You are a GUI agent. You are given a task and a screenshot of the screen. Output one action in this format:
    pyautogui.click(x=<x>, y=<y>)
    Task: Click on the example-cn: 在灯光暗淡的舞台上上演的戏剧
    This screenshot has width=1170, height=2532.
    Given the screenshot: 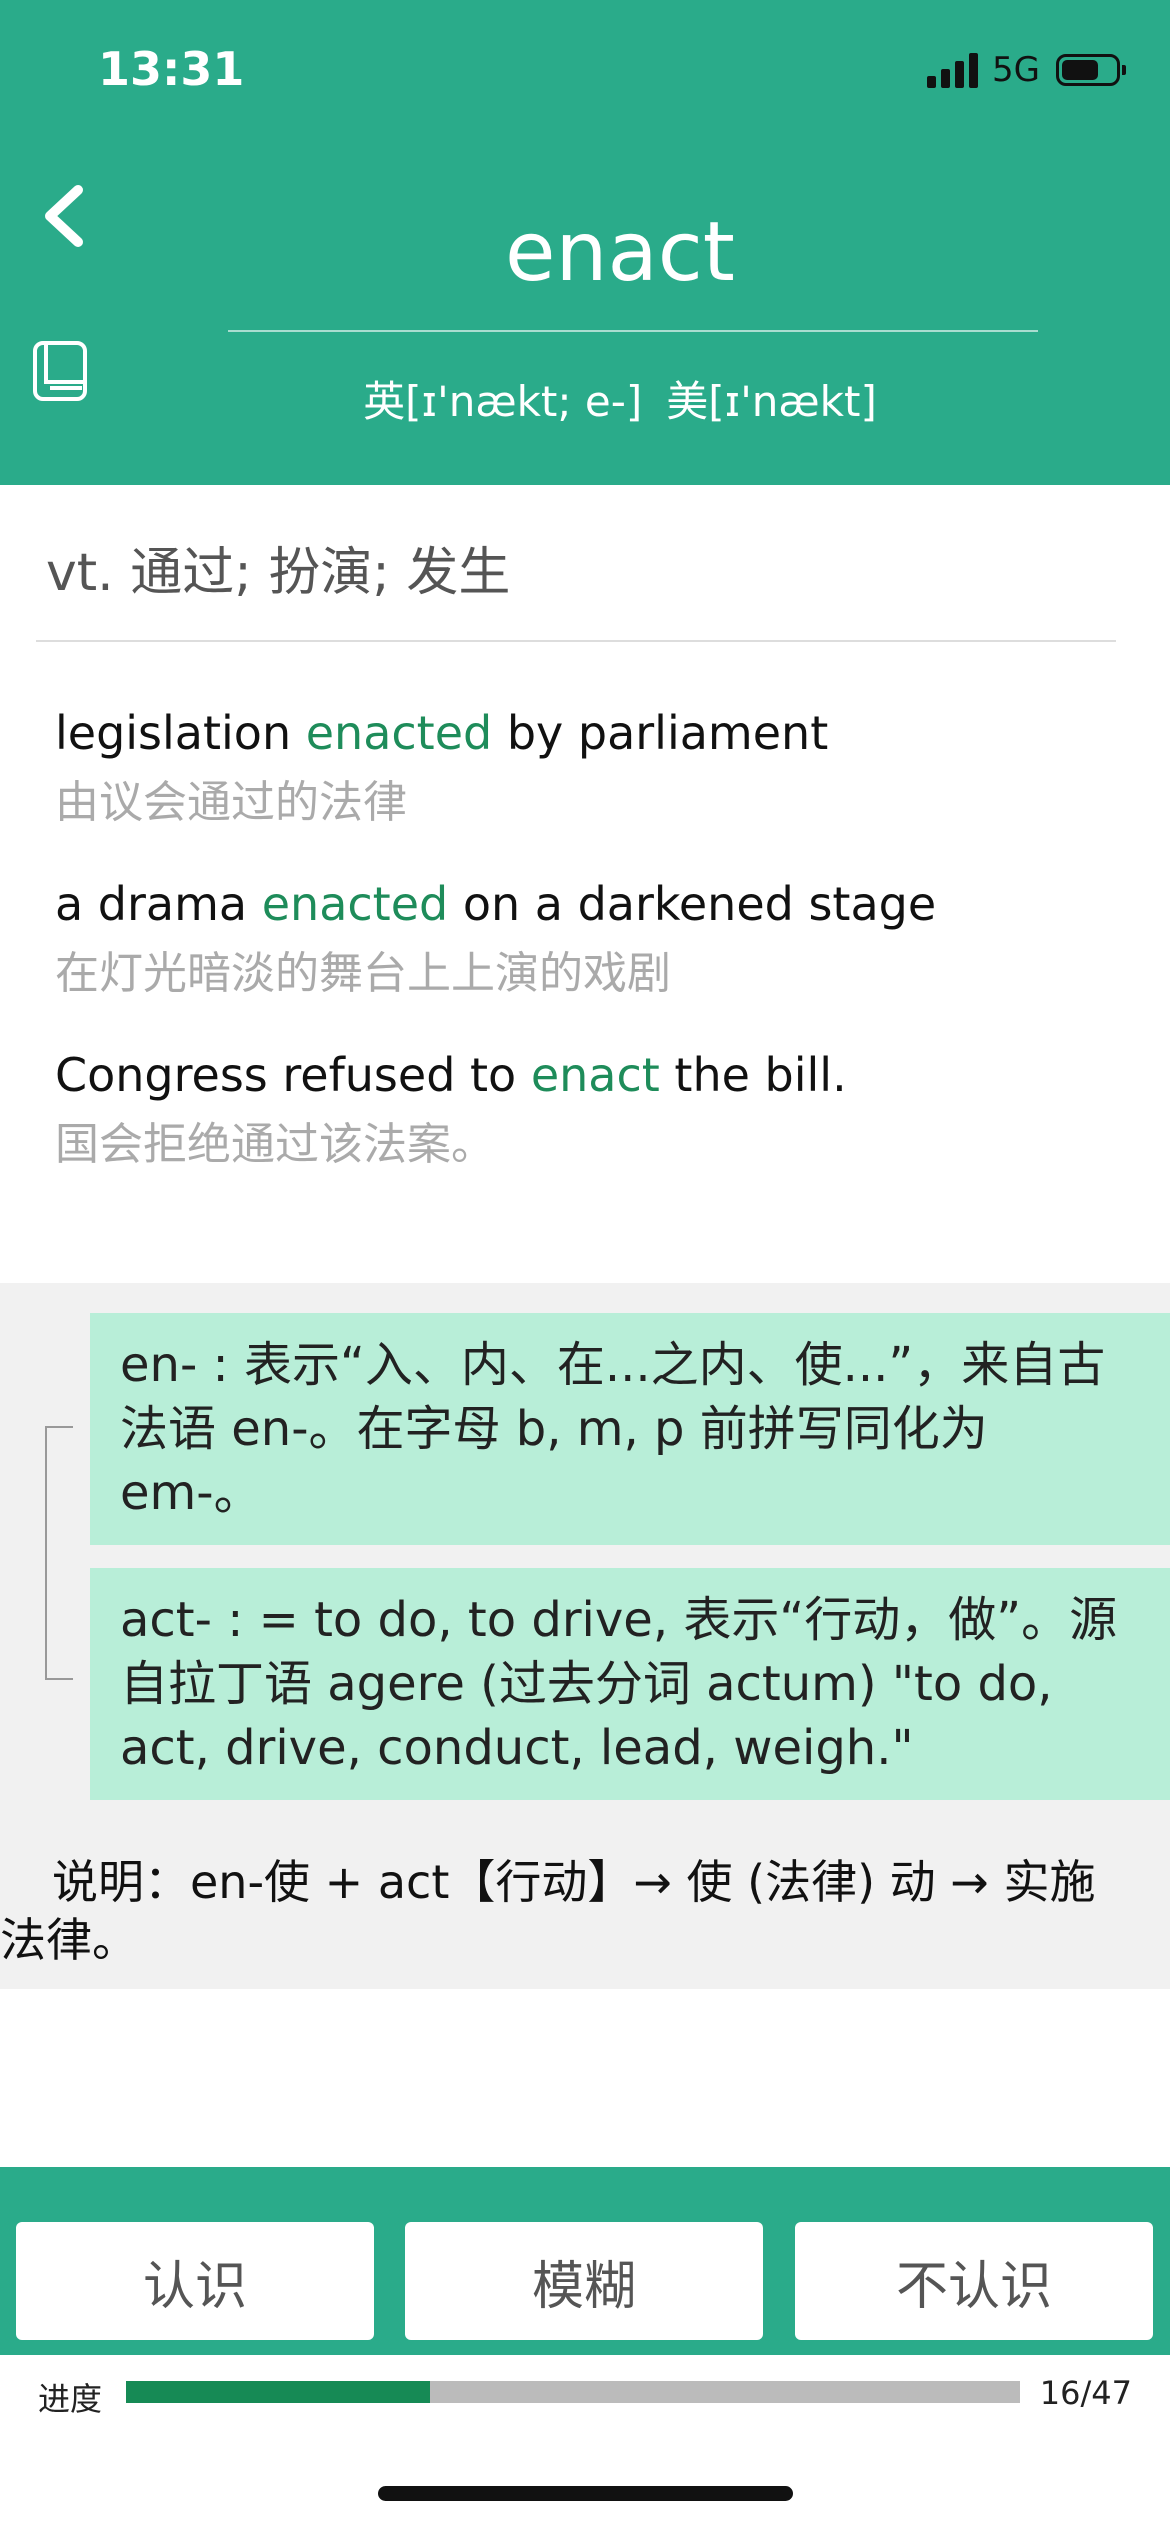 What is the action you would take?
    pyautogui.click(x=363, y=973)
    